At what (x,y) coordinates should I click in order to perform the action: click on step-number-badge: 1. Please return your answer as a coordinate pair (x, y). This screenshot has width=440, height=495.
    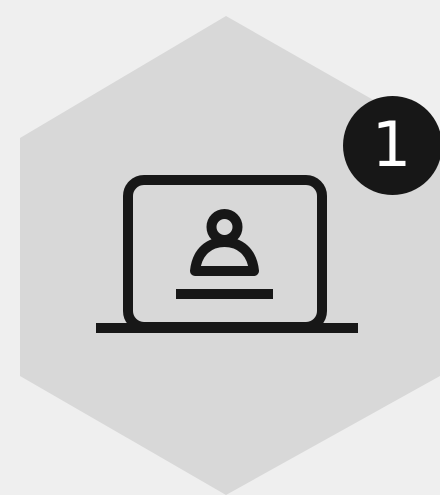
    Looking at the image, I should click on (391, 145).